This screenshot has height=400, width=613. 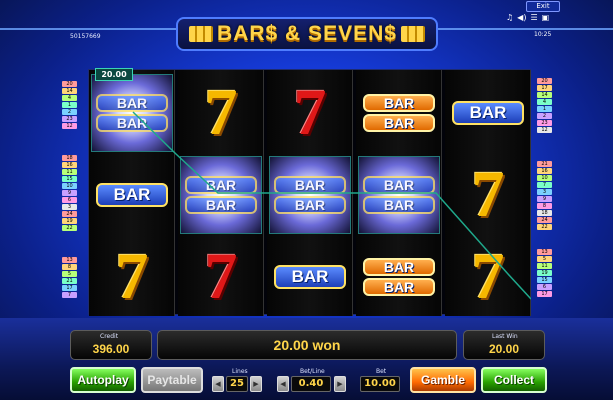 I want to click on line-numbers-right-bot: 13 5 11 19 15 6 17, so click(x=544, y=273).